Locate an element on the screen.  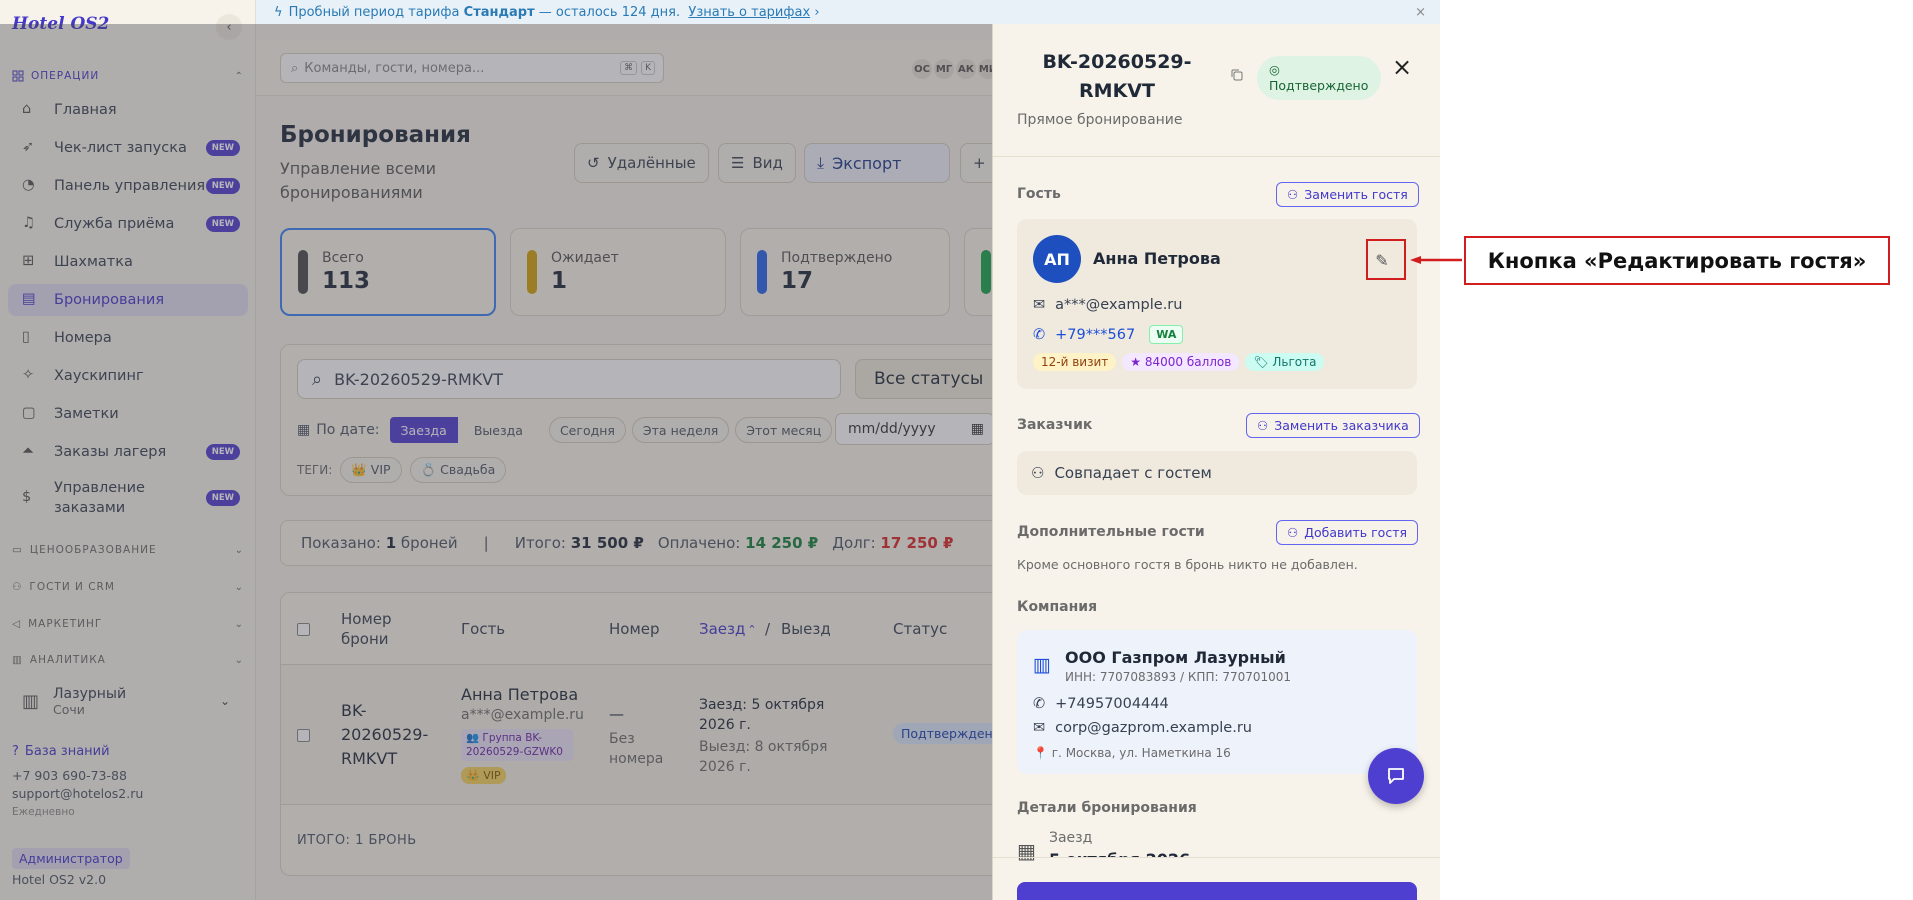
company-phone: +74957004444 is located at coordinates (1112, 704).